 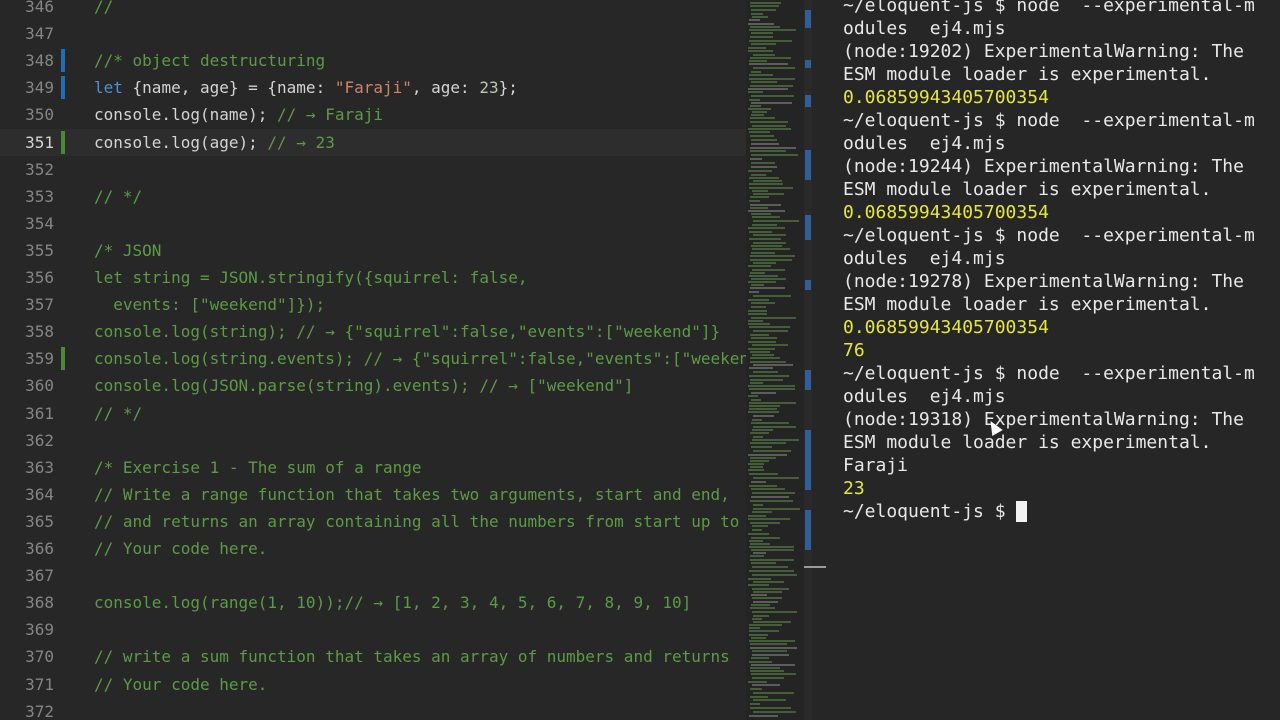 I want to click on line-number: 357, so click(x=39, y=305).